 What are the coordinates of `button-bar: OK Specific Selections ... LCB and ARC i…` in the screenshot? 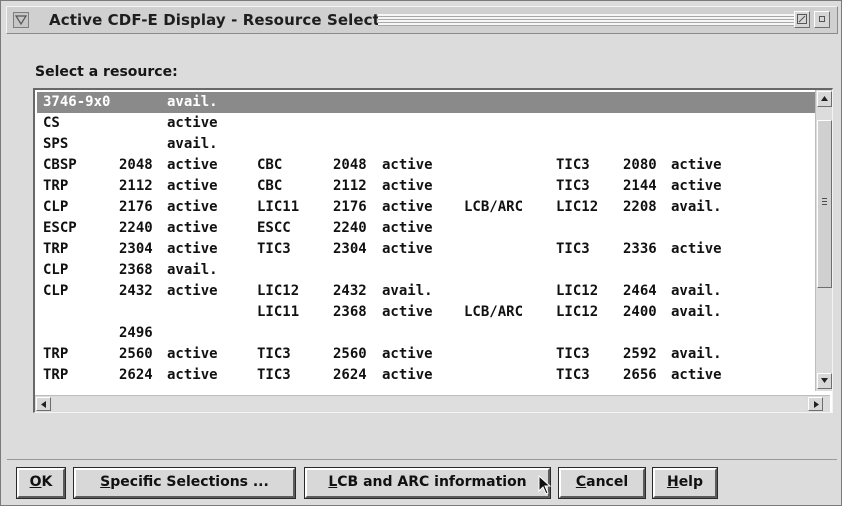 It's located at (422, 479).